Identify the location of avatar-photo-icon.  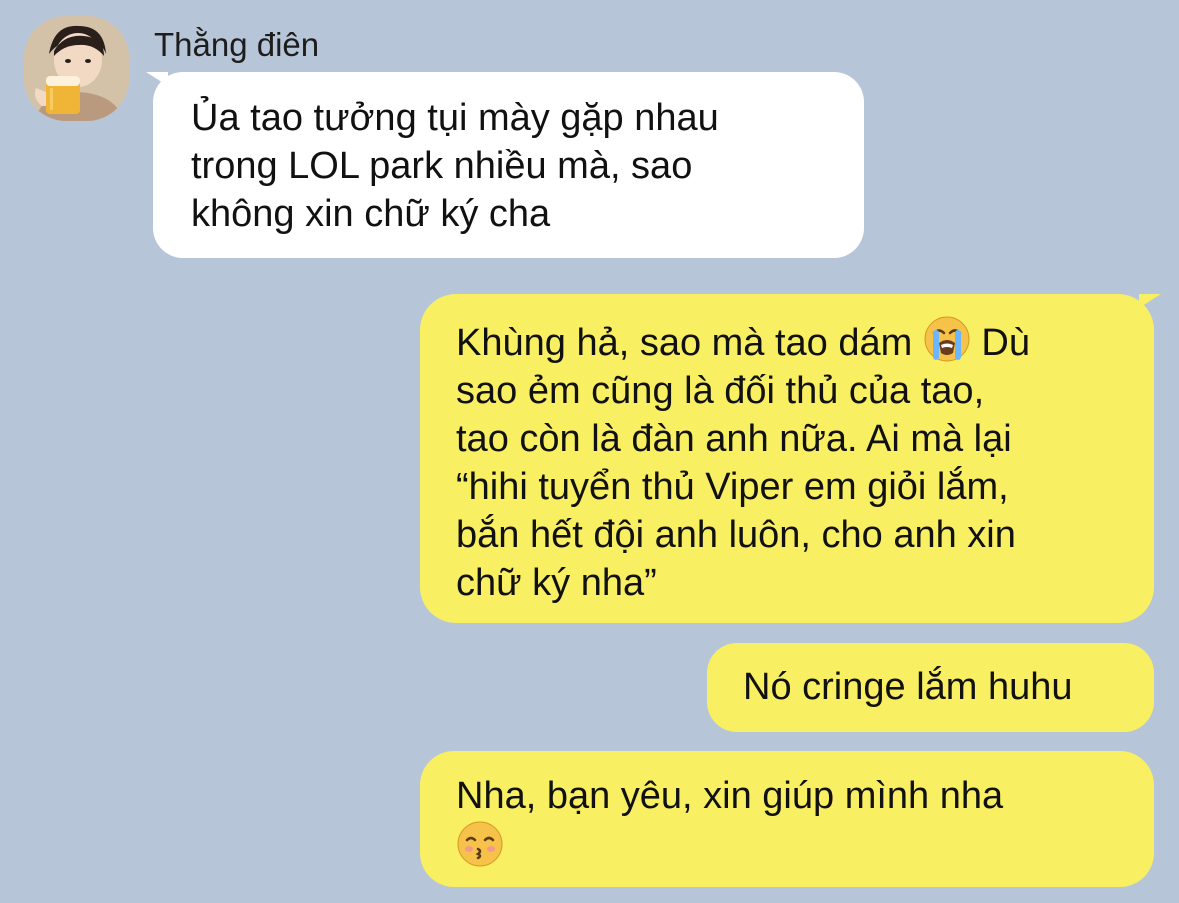
(76, 68).